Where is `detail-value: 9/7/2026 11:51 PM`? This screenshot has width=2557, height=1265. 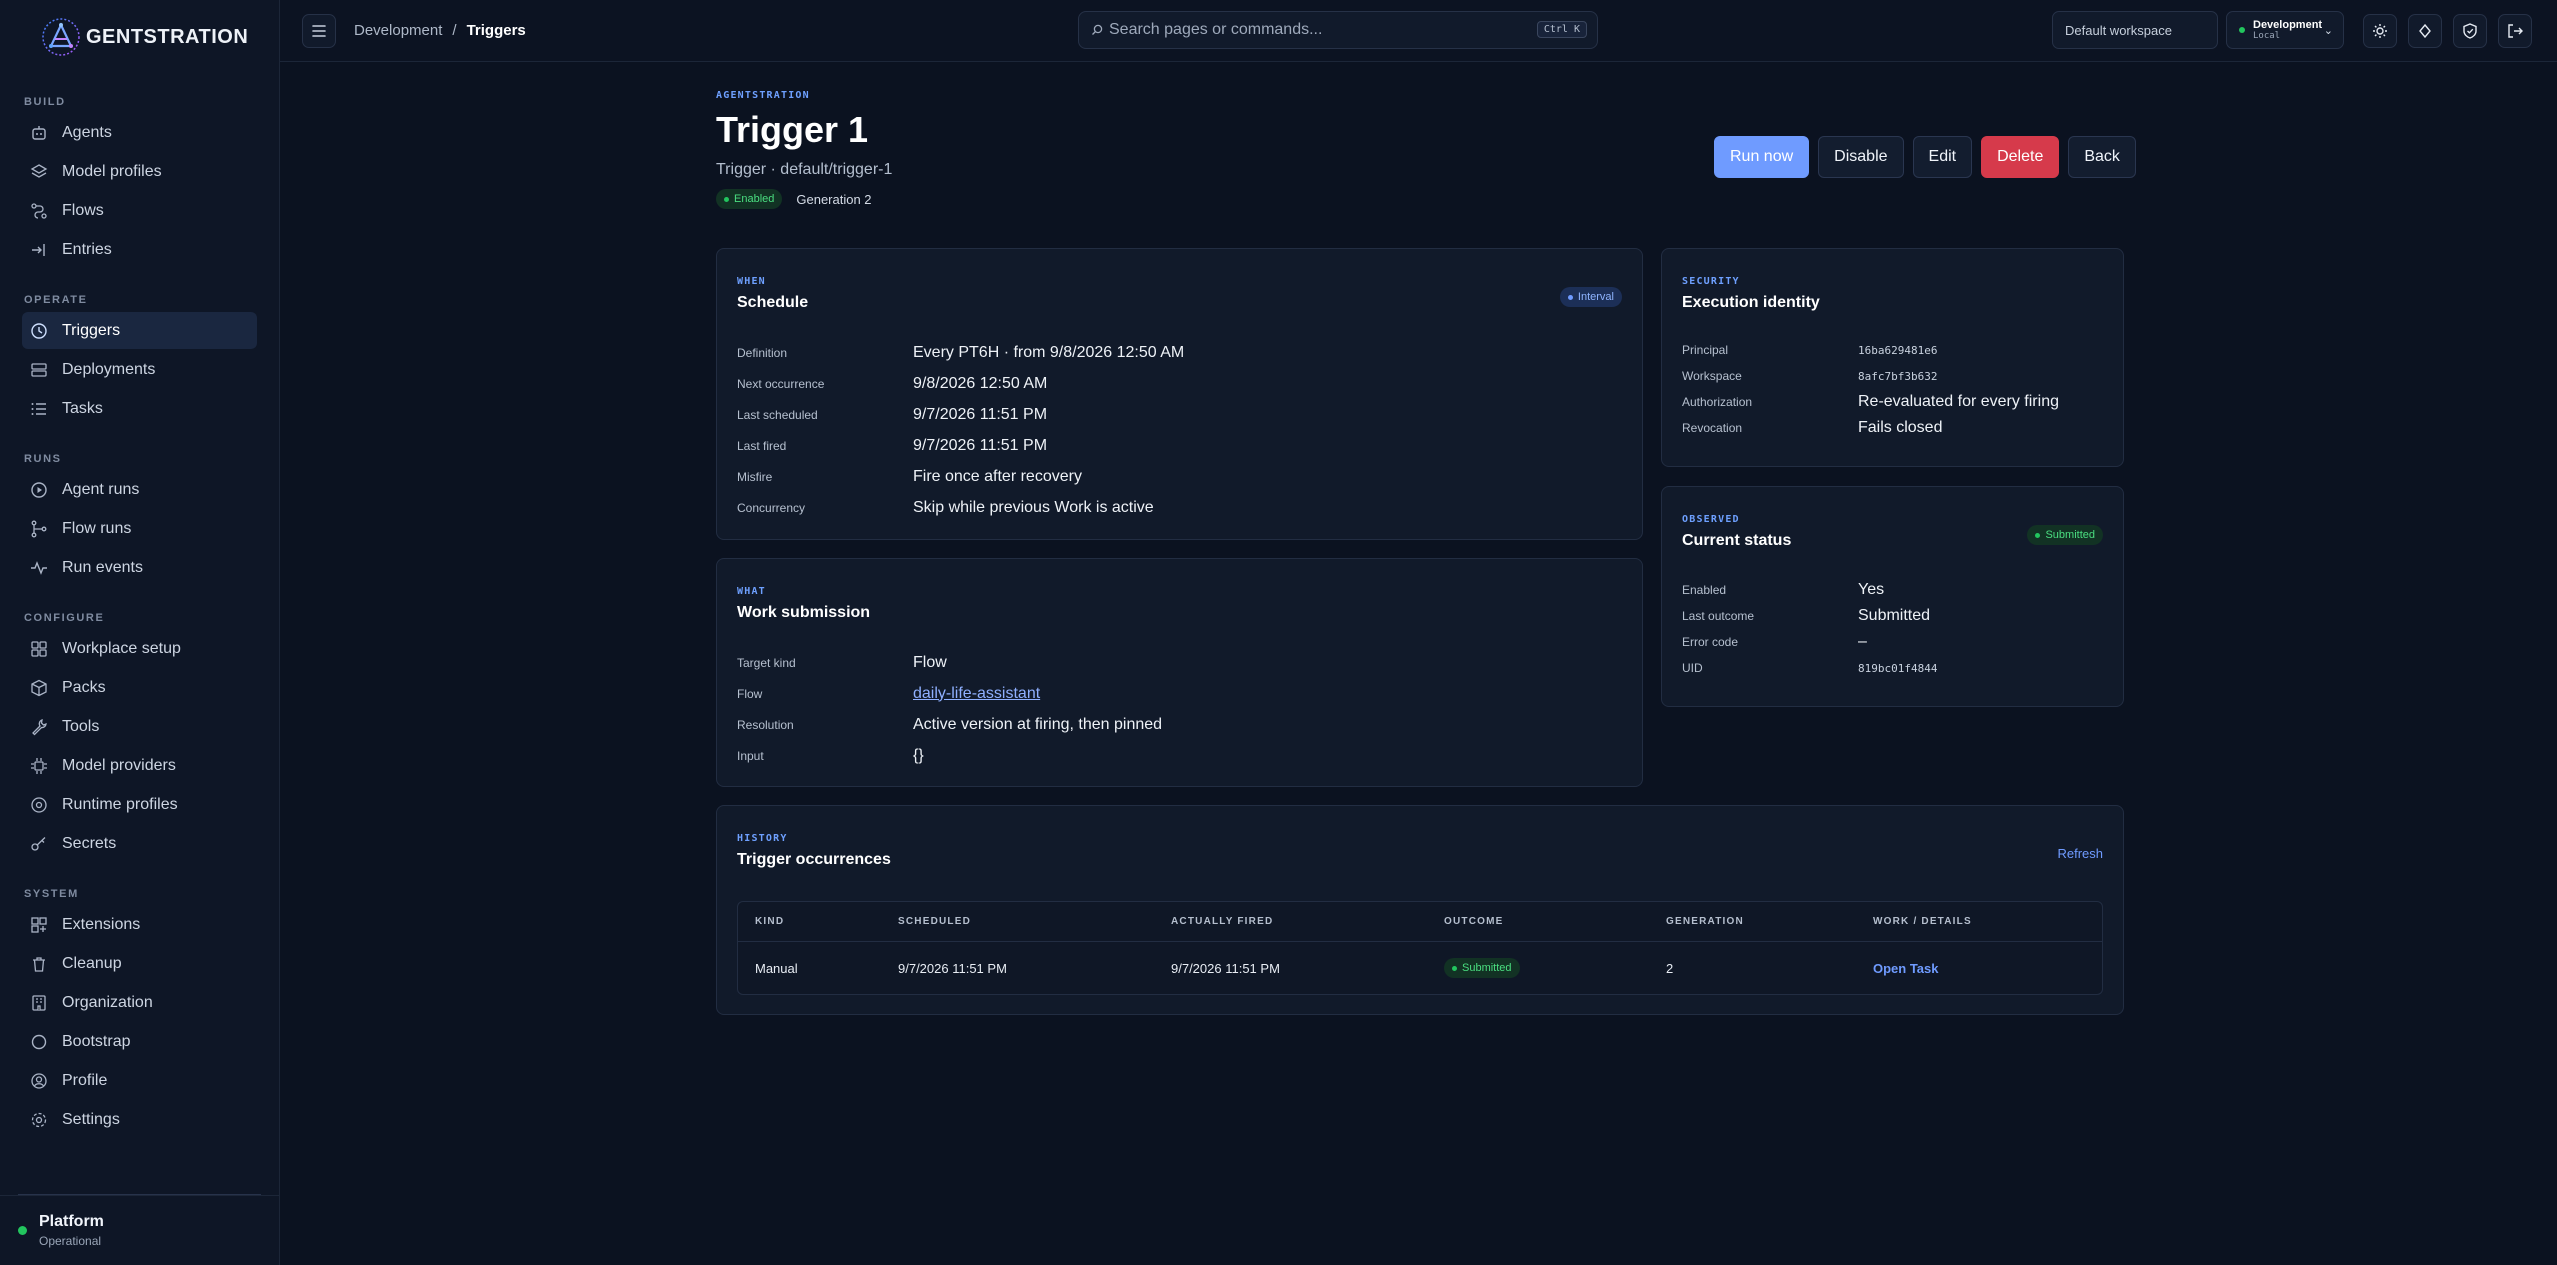 detail-value: 9/7/2026 11:51 PM is located at coordinates (980, 414).